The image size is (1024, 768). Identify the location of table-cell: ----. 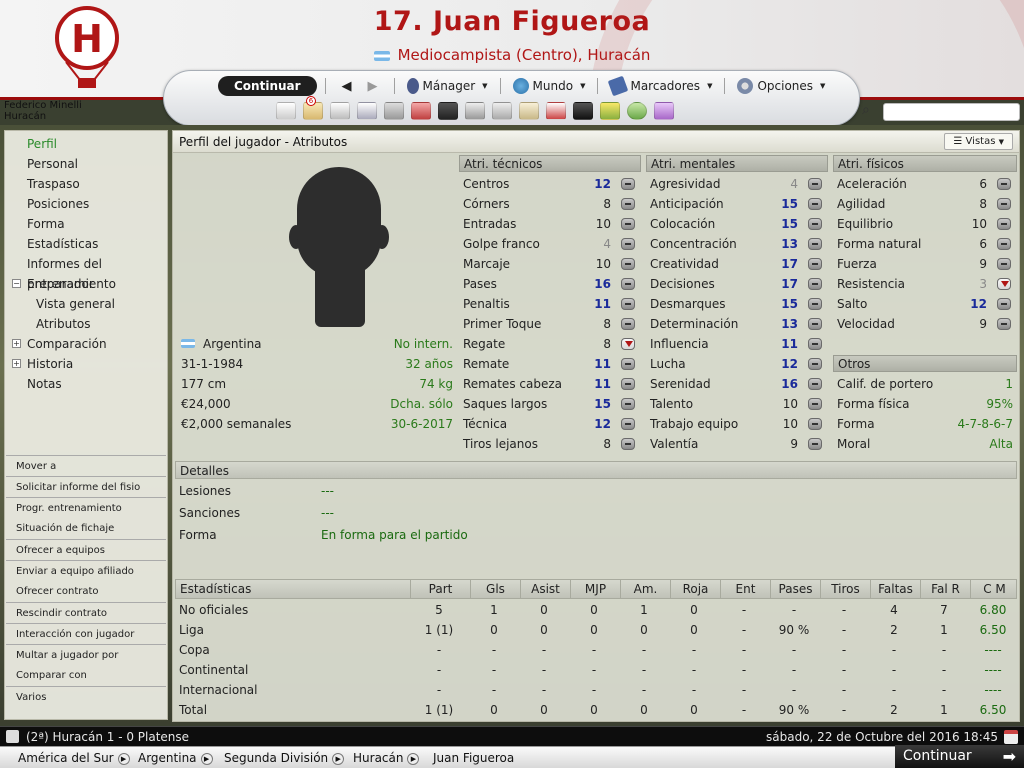
(993, 650).